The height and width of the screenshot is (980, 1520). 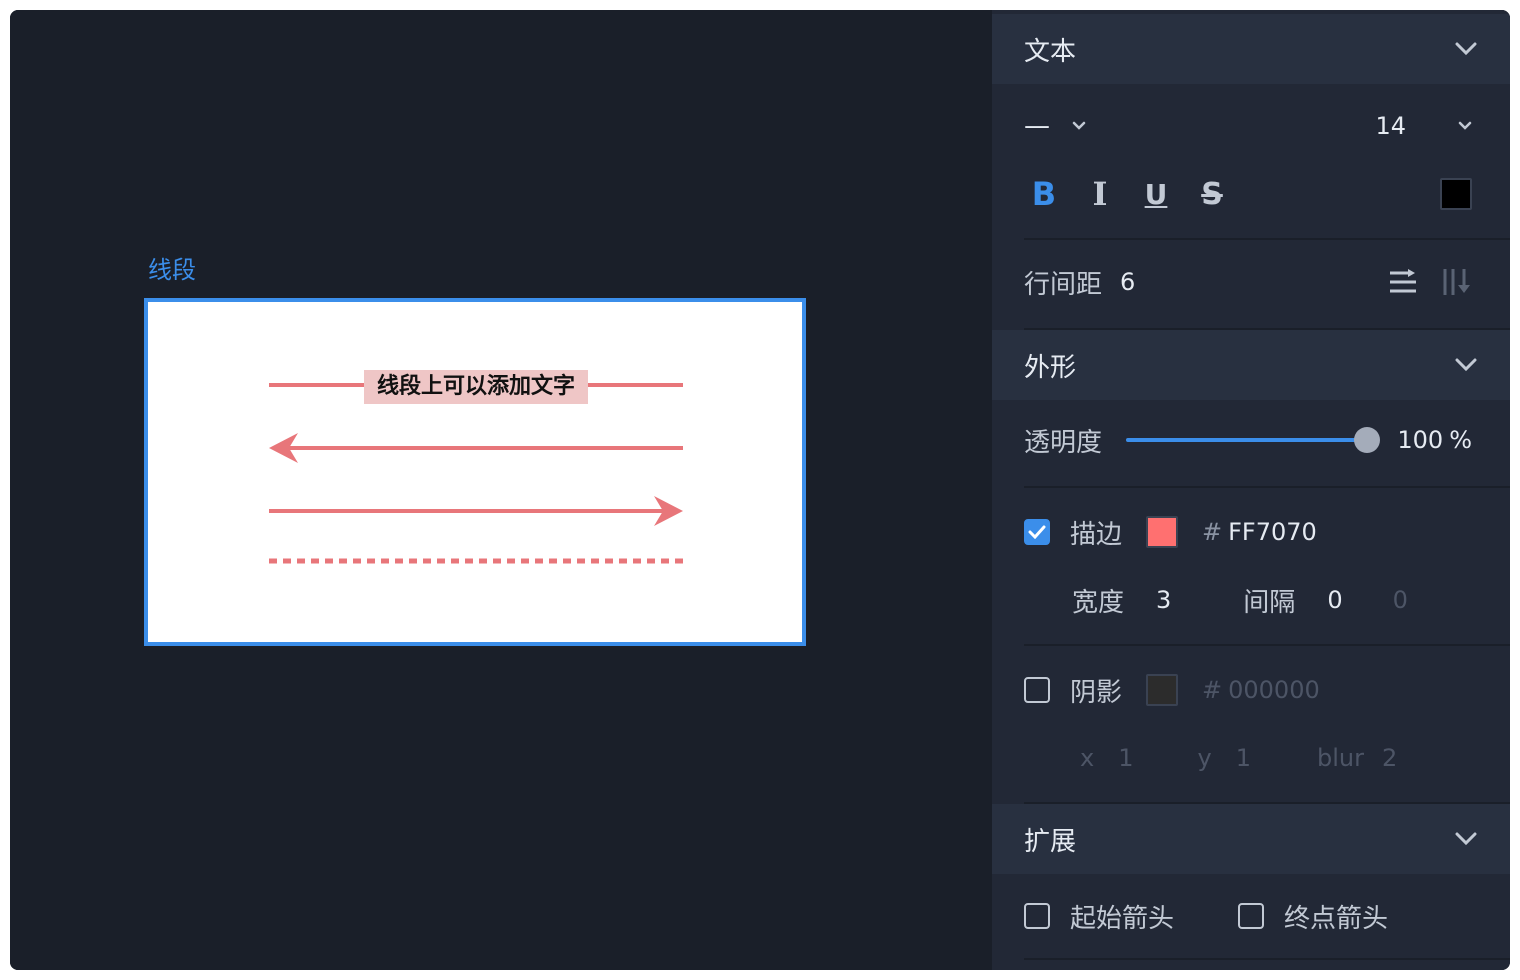 What do you see at coordinates (1096, 534) in the screenshot?
I see `stroke-label: 描边` at bounding box center [1096, 534].